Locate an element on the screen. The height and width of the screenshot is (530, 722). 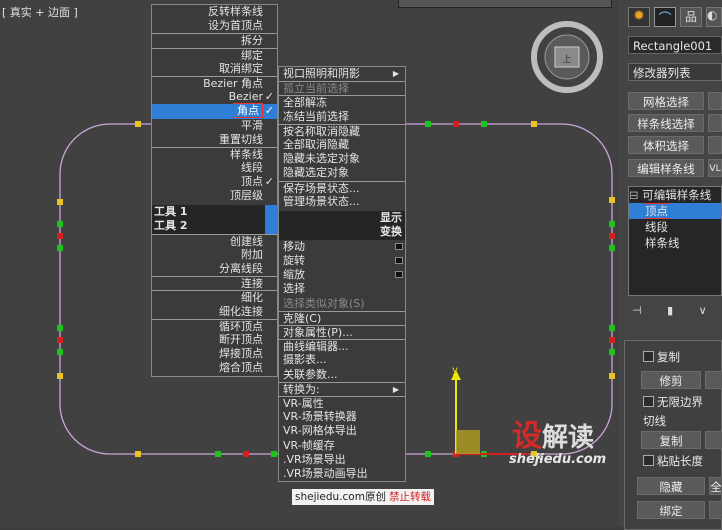
menu-item: 移动 is located at coordinates (342, 247).